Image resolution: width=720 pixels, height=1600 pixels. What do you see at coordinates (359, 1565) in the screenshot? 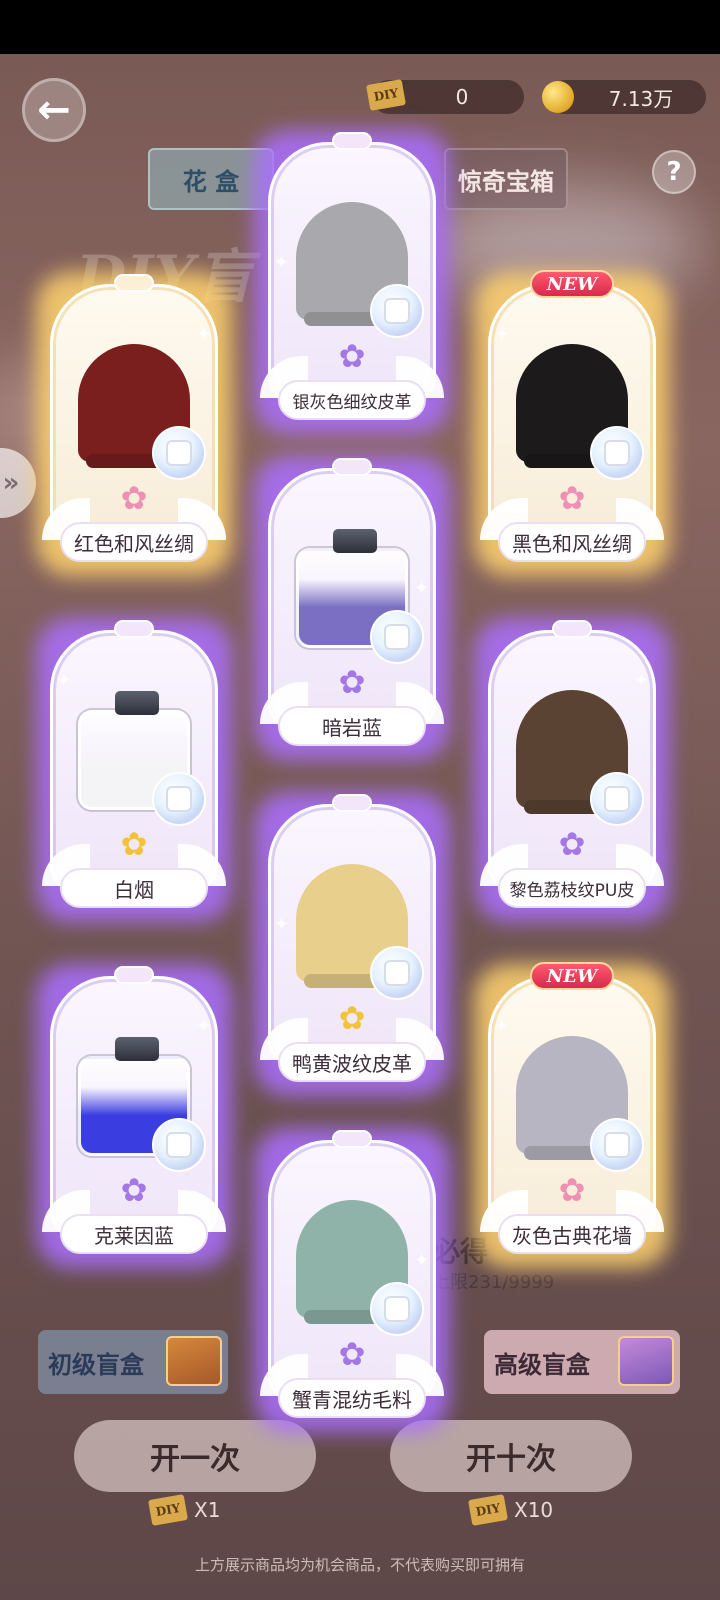
I see `disclaimer-text: 上方展示商品均为机会商品，不代表购买即可拥有` at bounding box center [359, 1565].